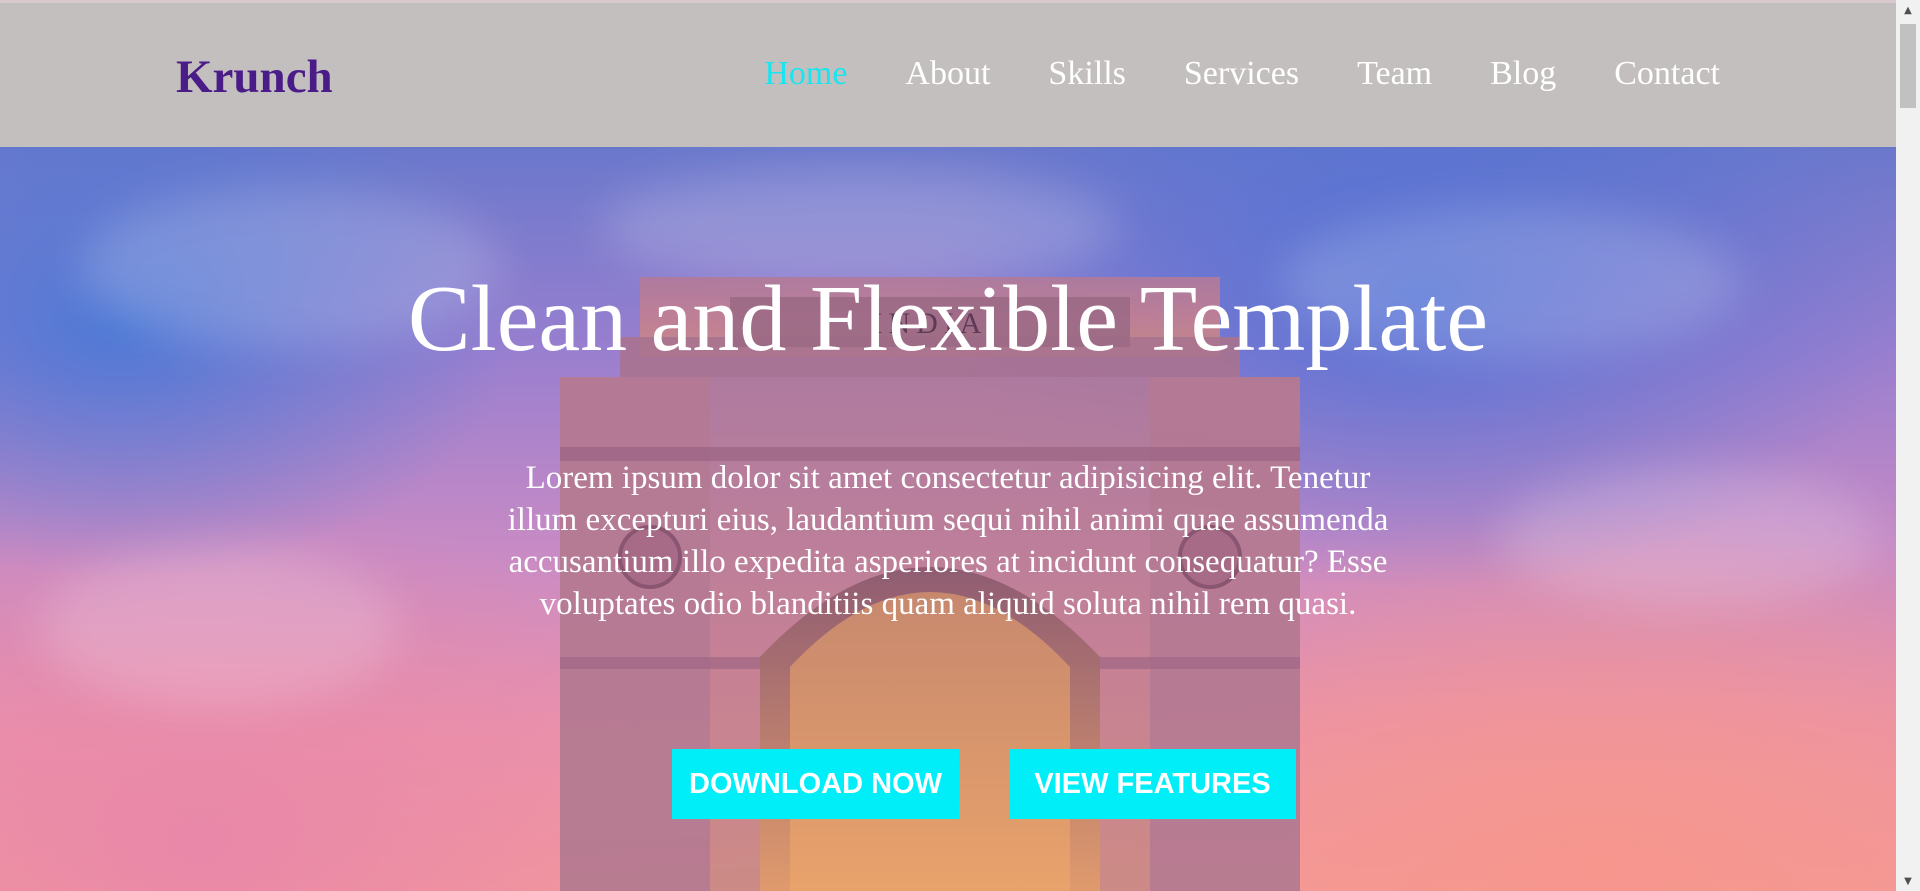 Image resolution: width=1920 pixels, height=891 pixels. What do you see at coordinates (815, 784) in the screenshot?
I see `download-now-button: DOWNLOAD NOW` at bounding box center [815, 784].